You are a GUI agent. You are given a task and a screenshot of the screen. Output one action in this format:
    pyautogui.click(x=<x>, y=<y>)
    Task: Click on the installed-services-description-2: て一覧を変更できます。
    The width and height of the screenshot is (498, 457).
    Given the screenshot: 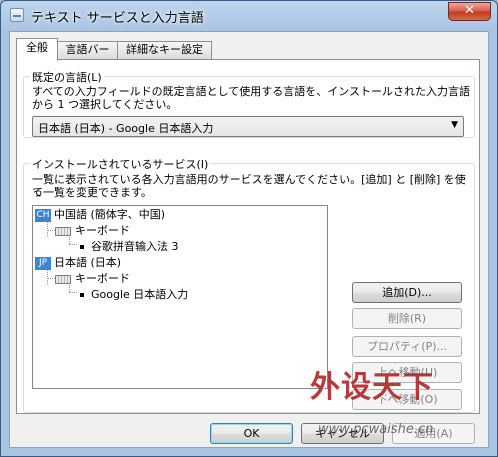 What is the action you would take?
    pyautogui.click(x=92, y=192)
    